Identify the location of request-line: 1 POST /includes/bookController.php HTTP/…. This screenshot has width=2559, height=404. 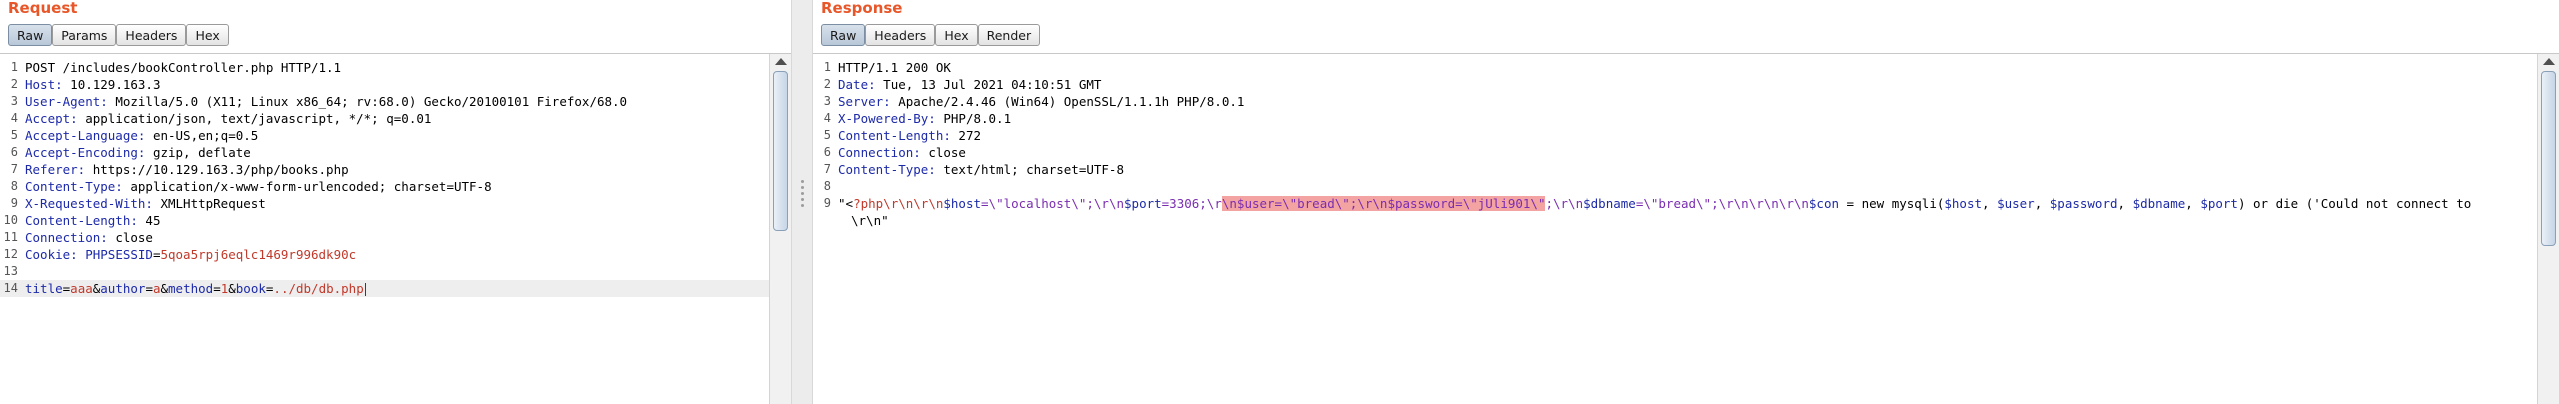
(176, 67).